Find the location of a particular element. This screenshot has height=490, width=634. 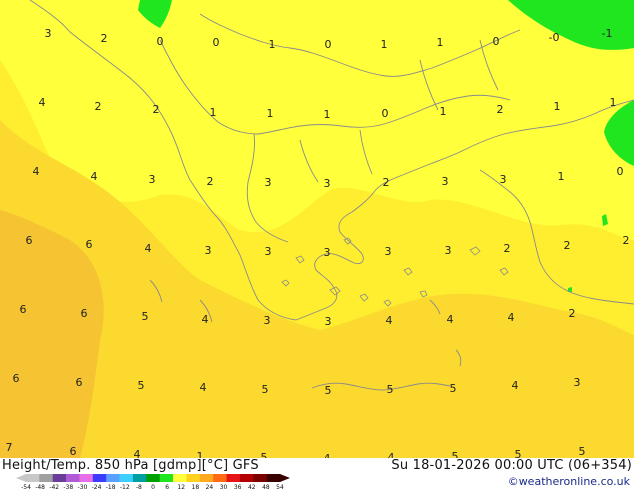

source-credit-link: ©weatheronline.co.uk is located at coordinates (569, 481).